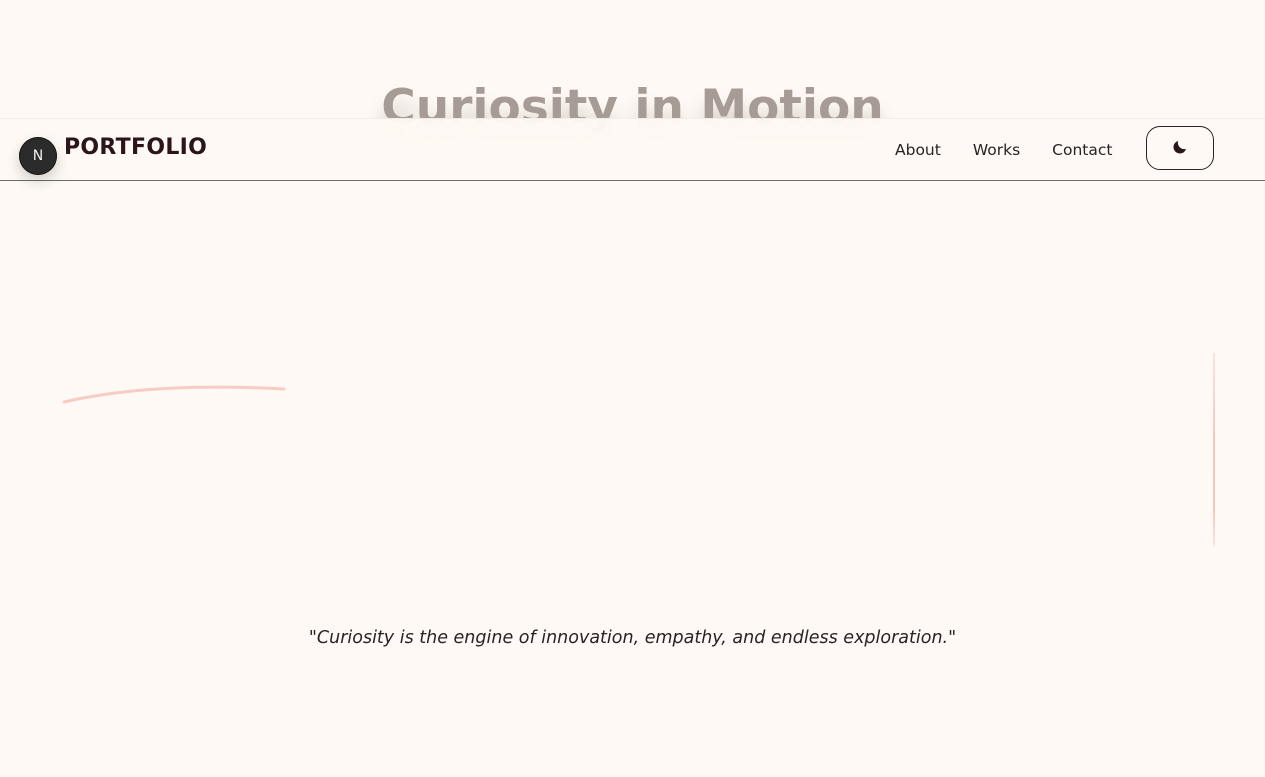  I want to click on site-header: N PORTFOLIO About Works Contact, so click(632, 149).